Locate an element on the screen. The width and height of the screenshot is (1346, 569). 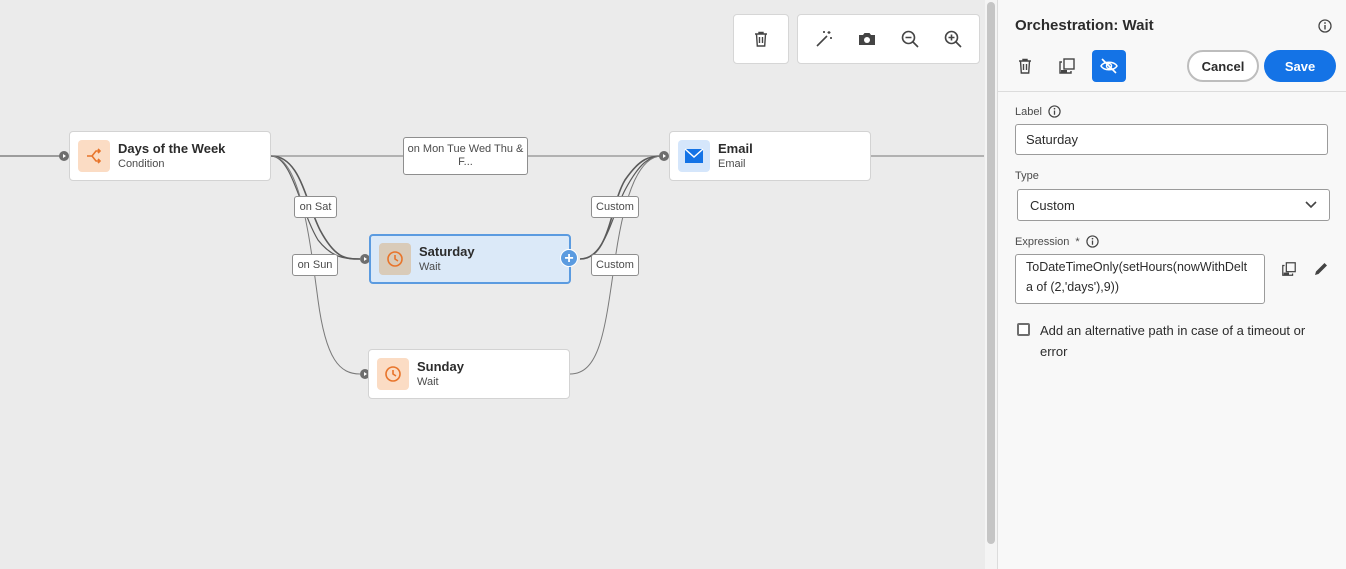
expression-label-text: Expression is located at coordinates (1042, 241).